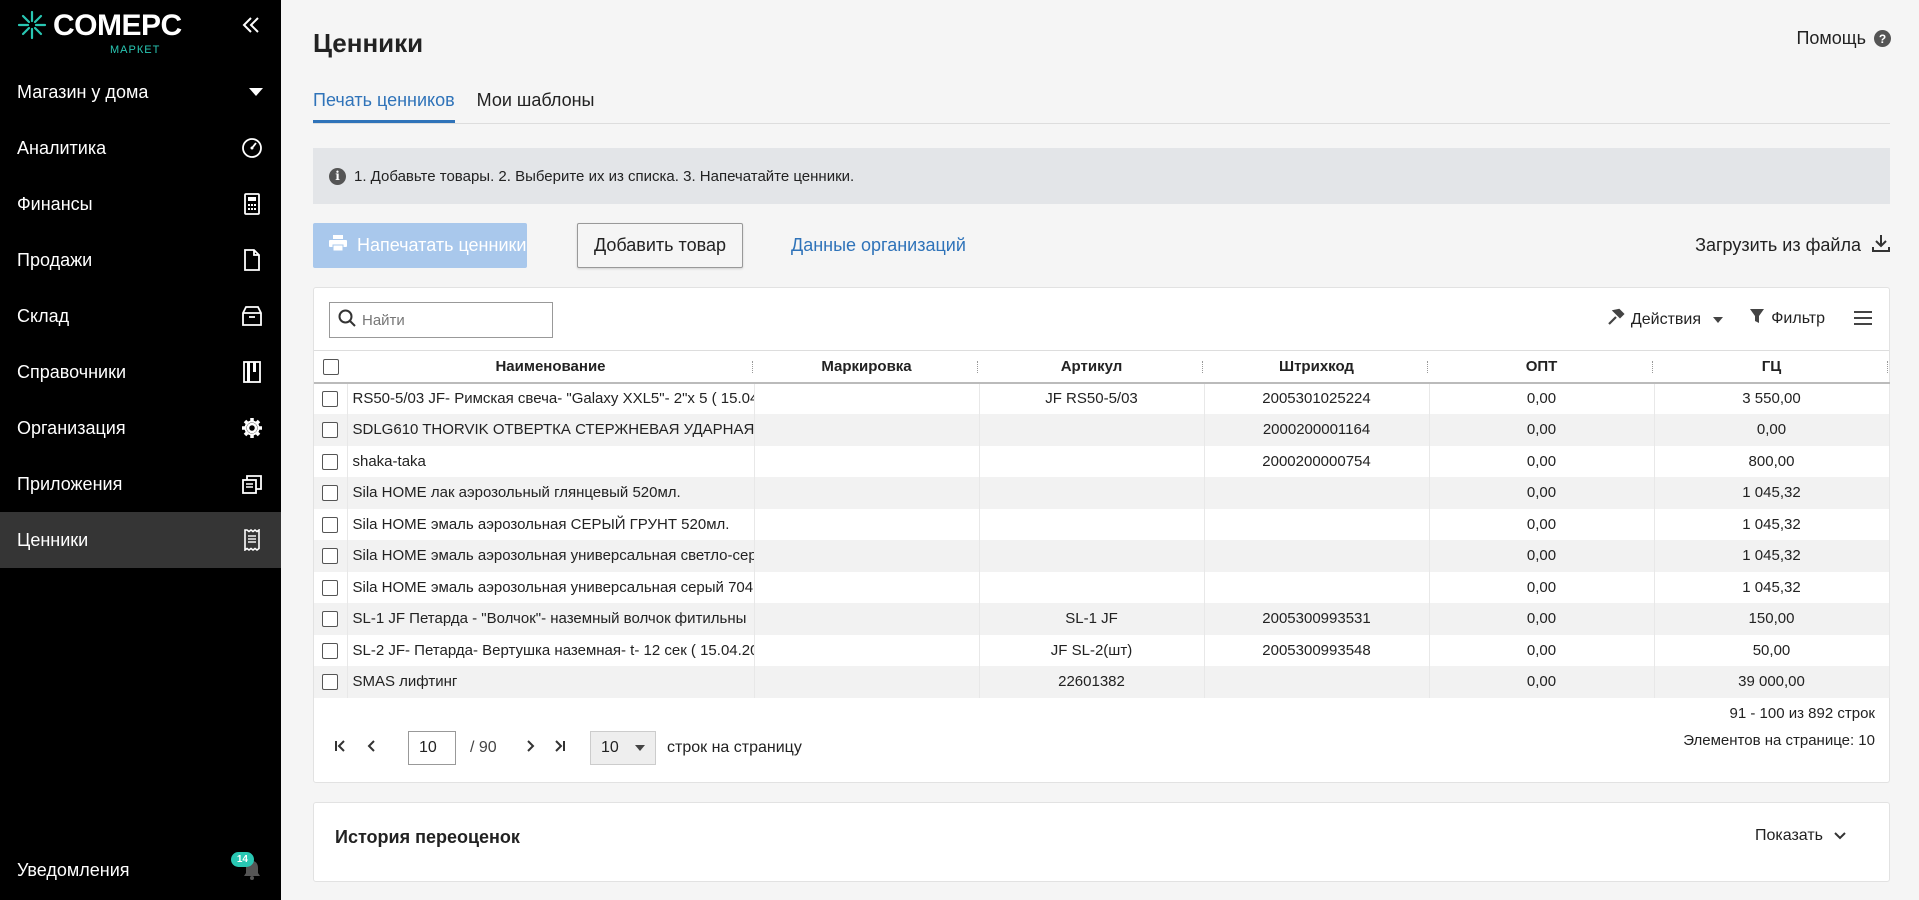 The height and width of the screenshot is (900, 1919). I want to click on help-link: Помощь ?, so click(1843, 38).